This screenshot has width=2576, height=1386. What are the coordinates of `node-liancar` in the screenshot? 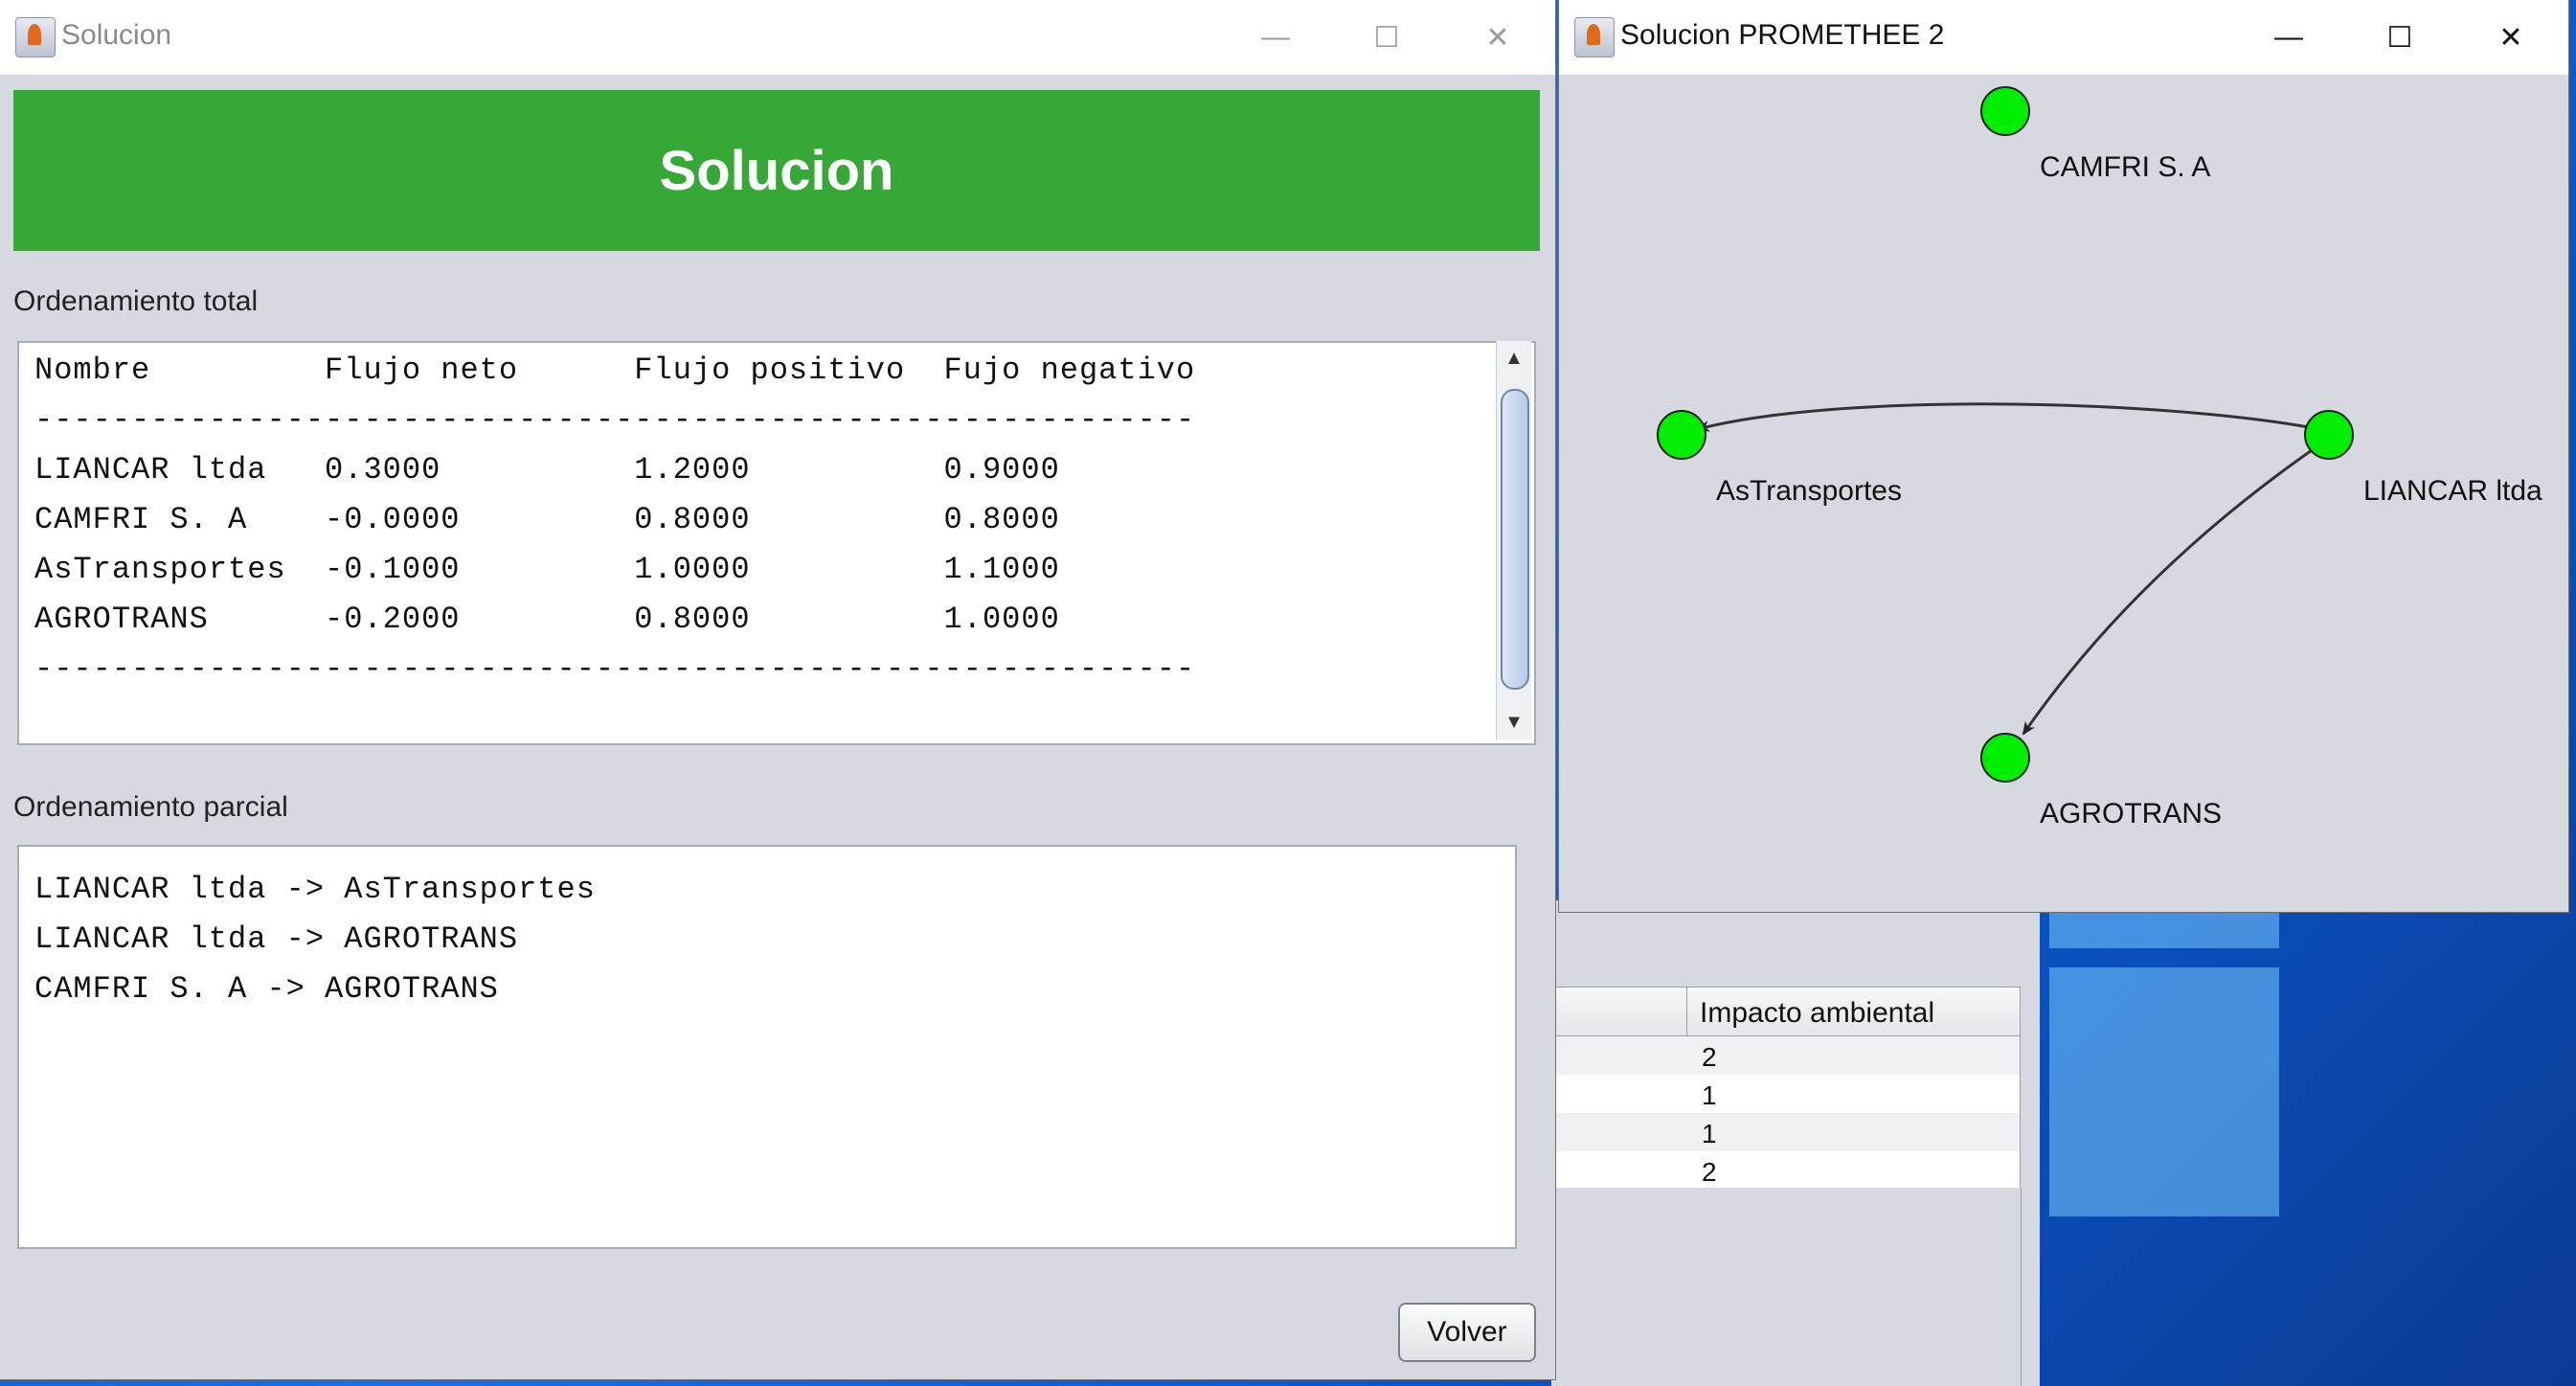 It's located at (2329, 435).